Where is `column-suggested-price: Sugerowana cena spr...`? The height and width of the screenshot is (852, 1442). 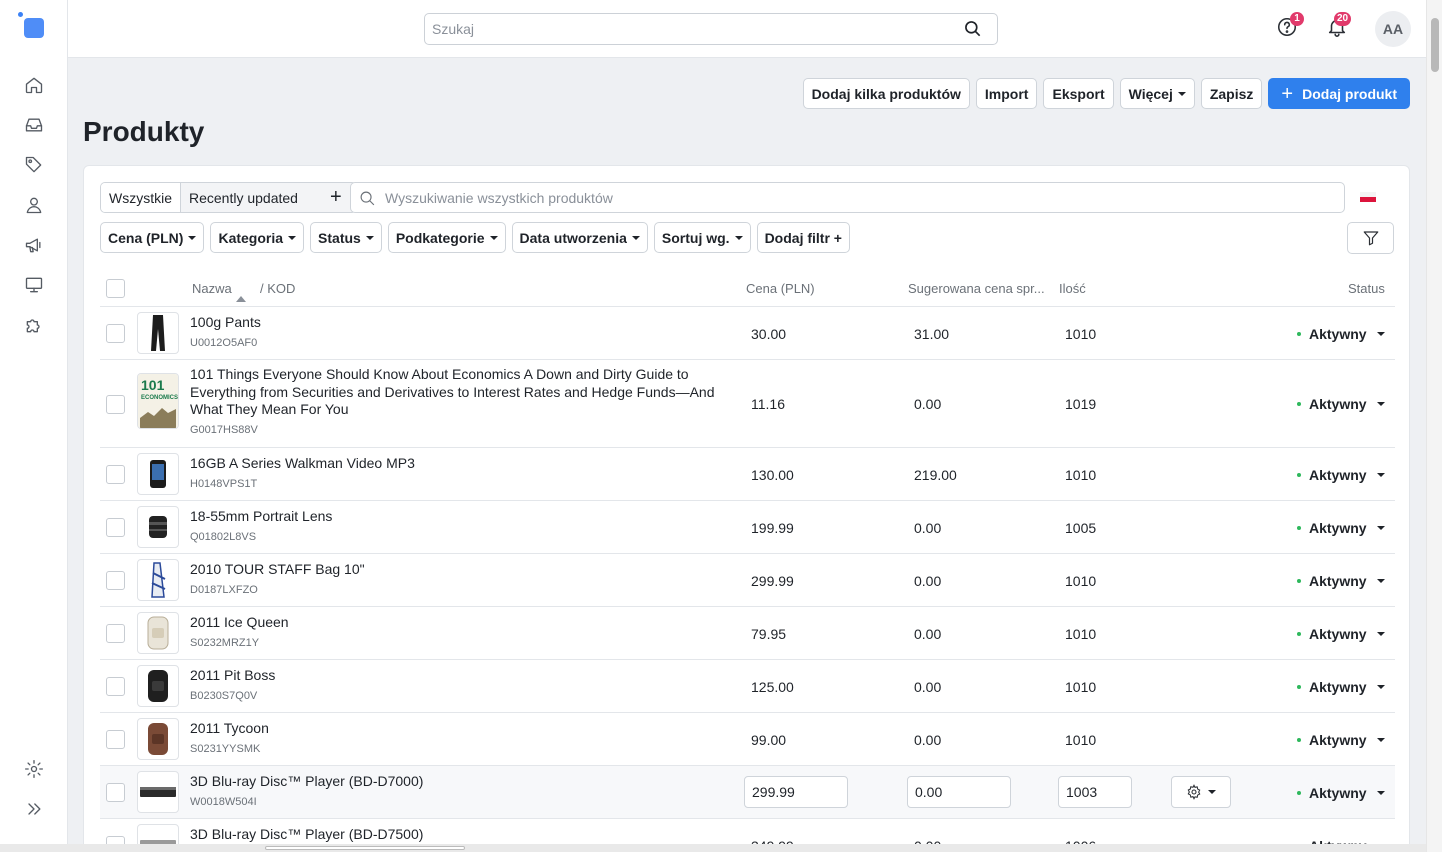
column-suggested-price: Sugerowana cena spr... is located at coordinates (976, 288).